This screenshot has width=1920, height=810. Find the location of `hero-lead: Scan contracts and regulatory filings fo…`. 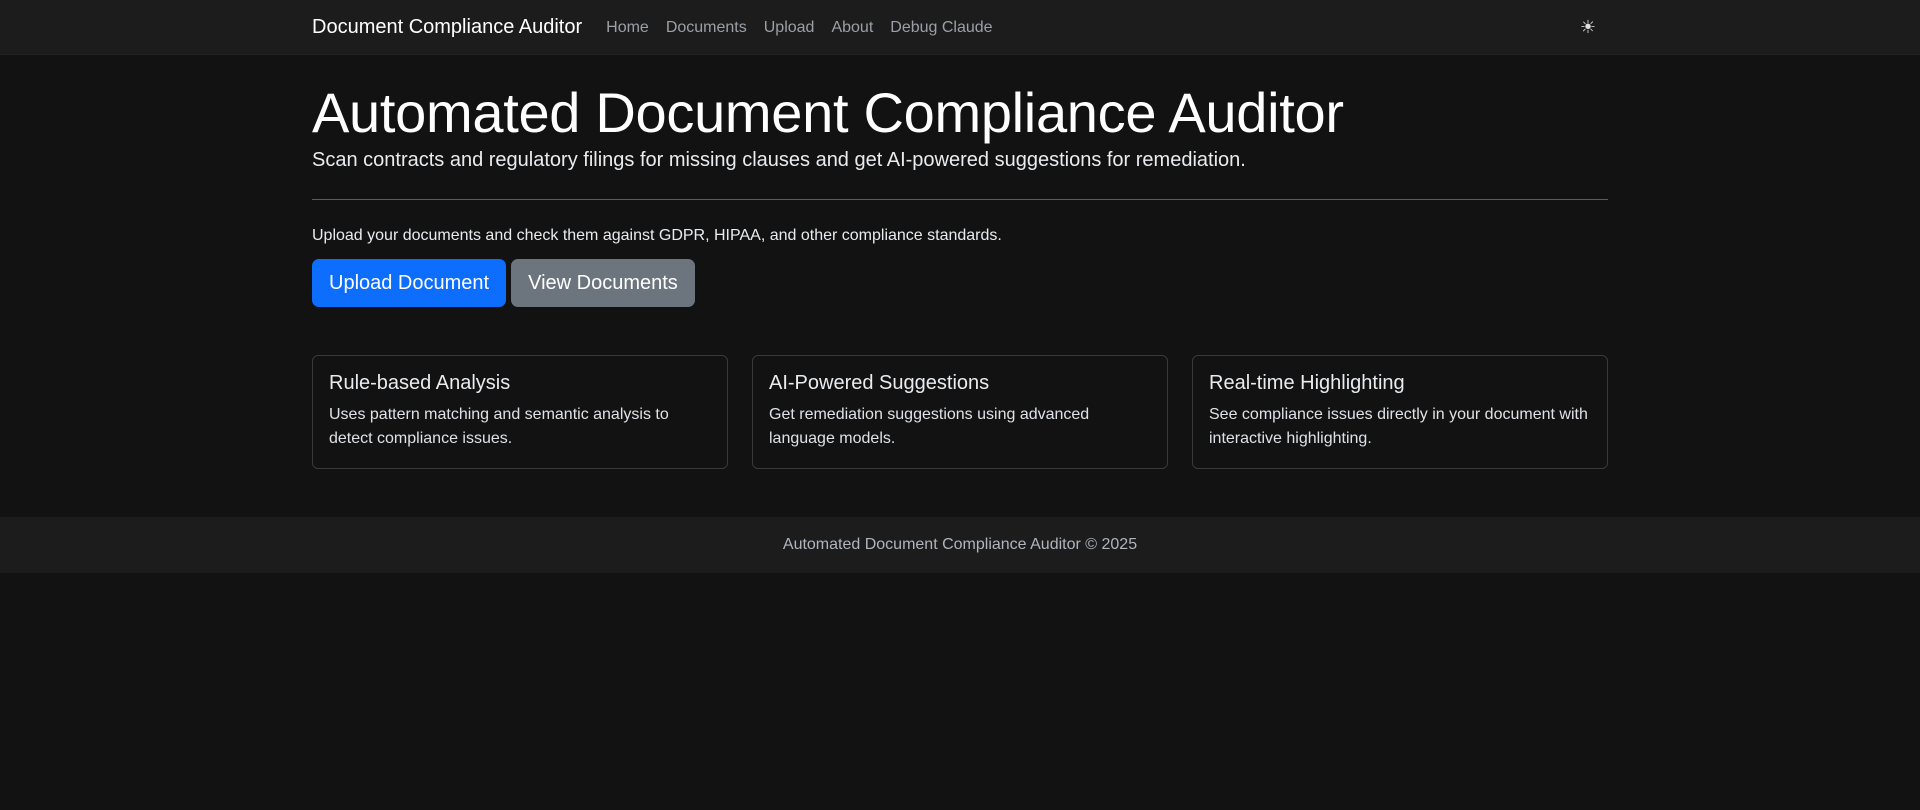

hero-lead: Scan contracts and regulatory filings fo… is located at coordinates (779, 160).